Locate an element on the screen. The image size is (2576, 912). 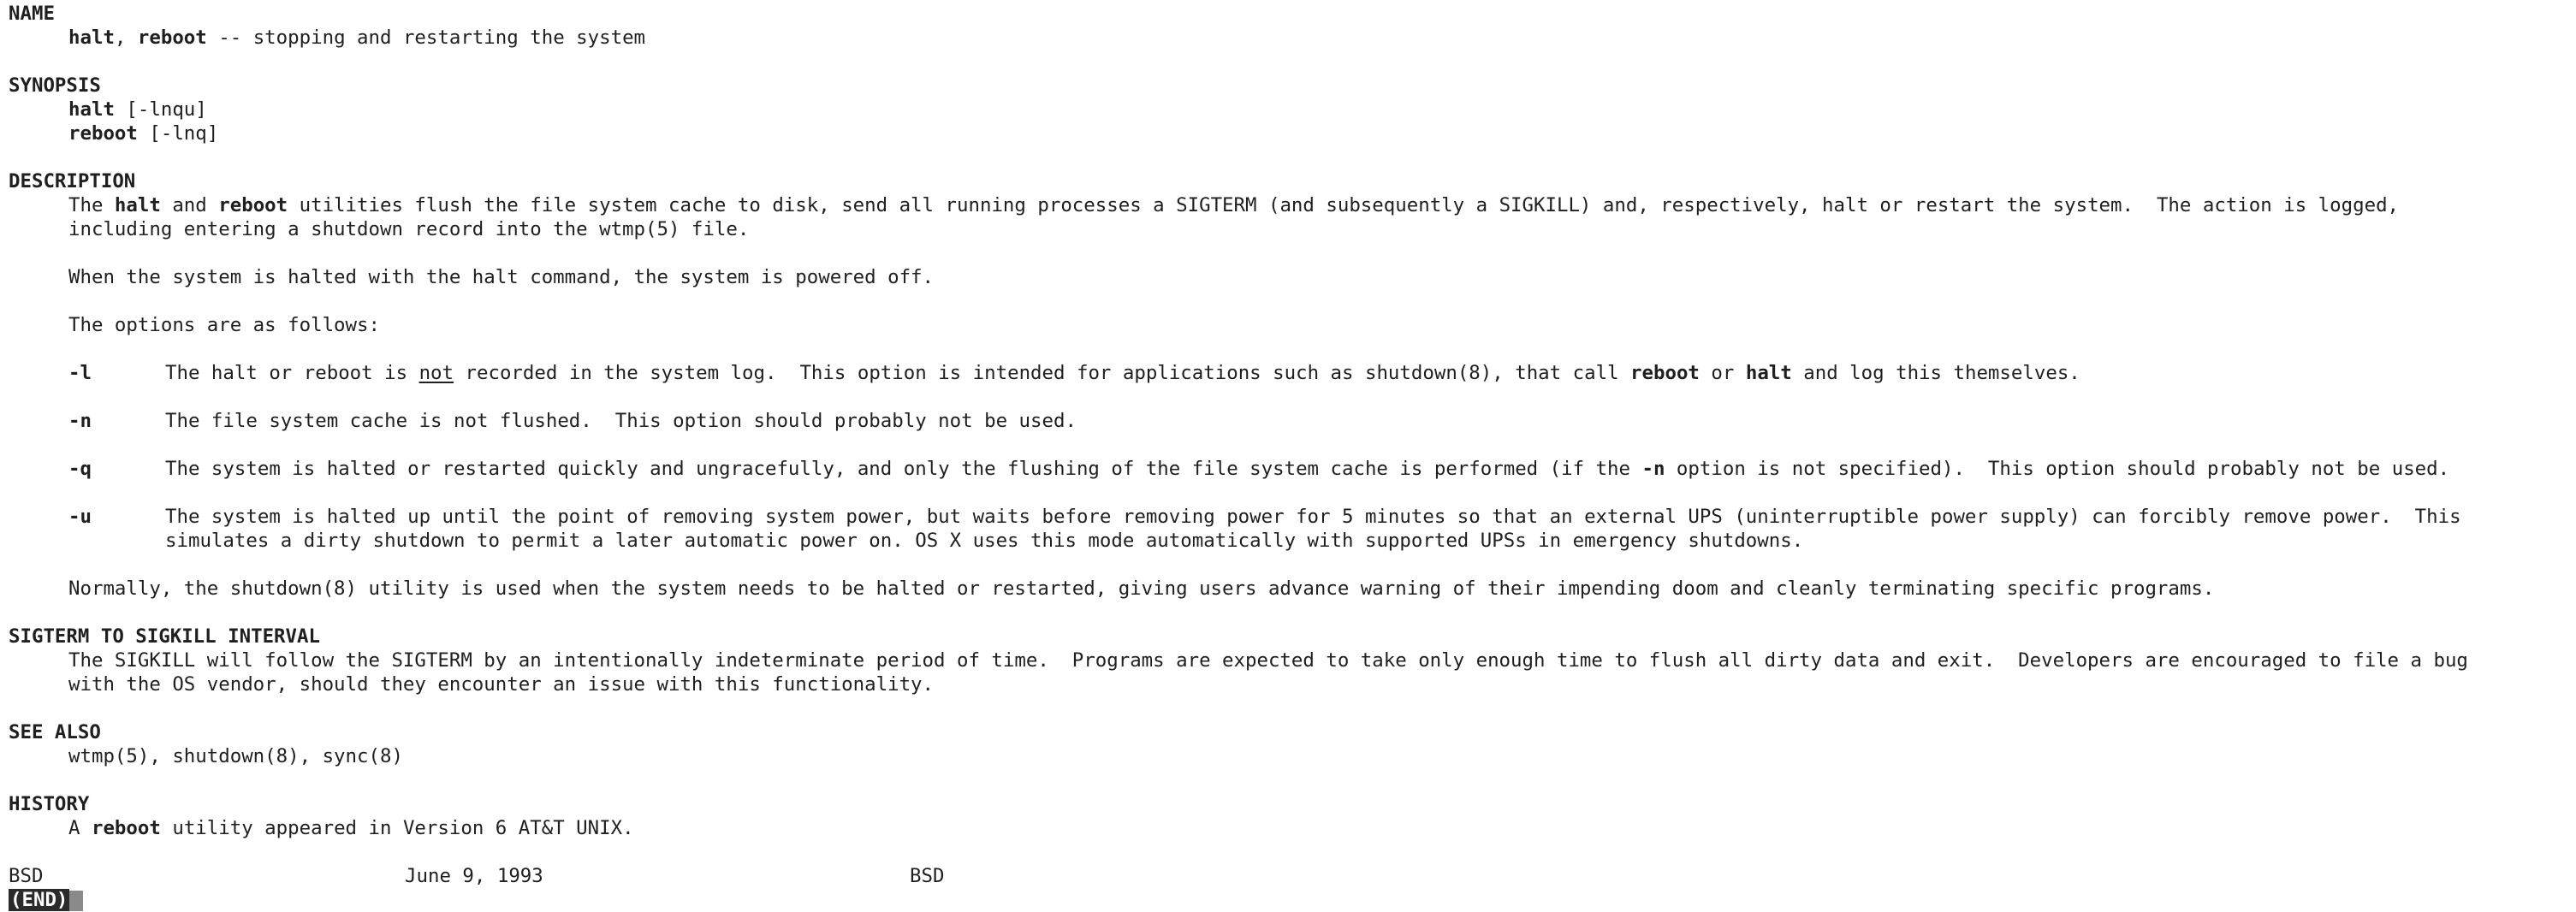
footer-date: June 9, 1993 is located at coordinates (474, 876).